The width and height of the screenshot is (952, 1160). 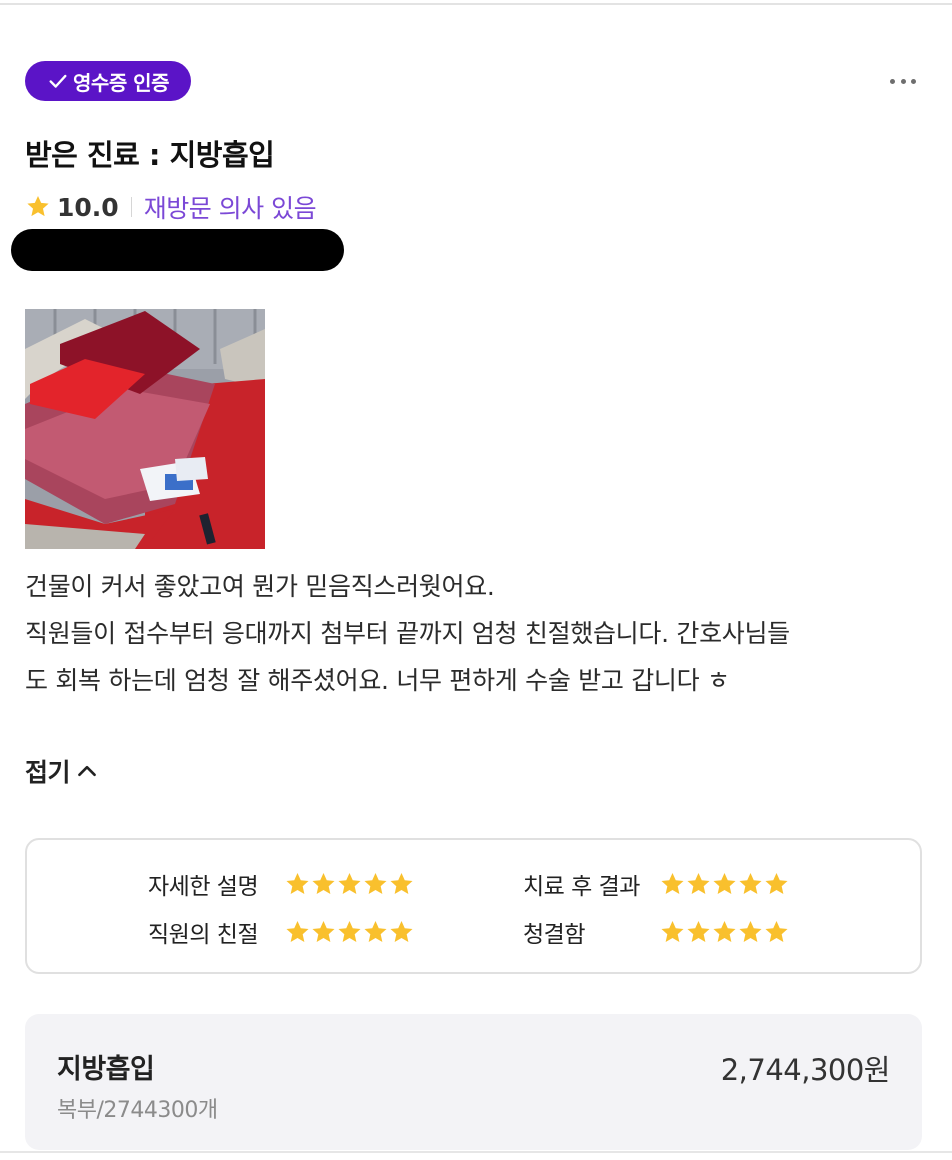 What do you see at coordinates (473, 906) in the screenshot?
I see `detail-ratings-box: 자세한 설명 치료 후 결과 직원의 친절 청결함` at bounding box center [473, 906].